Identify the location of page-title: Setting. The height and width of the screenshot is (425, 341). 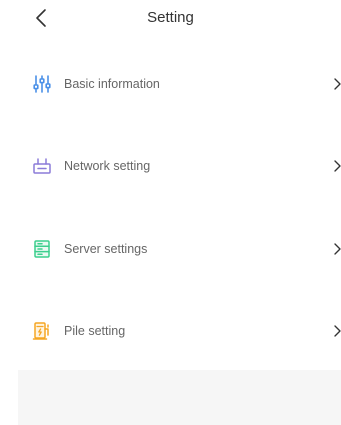
(170, 17).